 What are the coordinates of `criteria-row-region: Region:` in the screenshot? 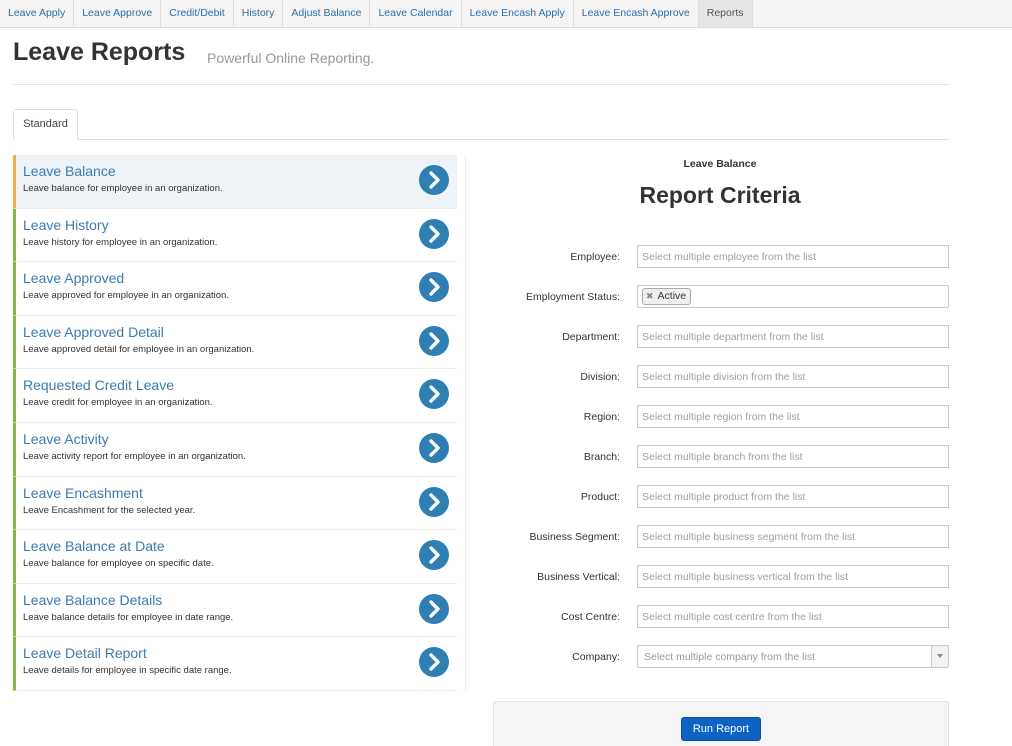 It's located at (715, 417).